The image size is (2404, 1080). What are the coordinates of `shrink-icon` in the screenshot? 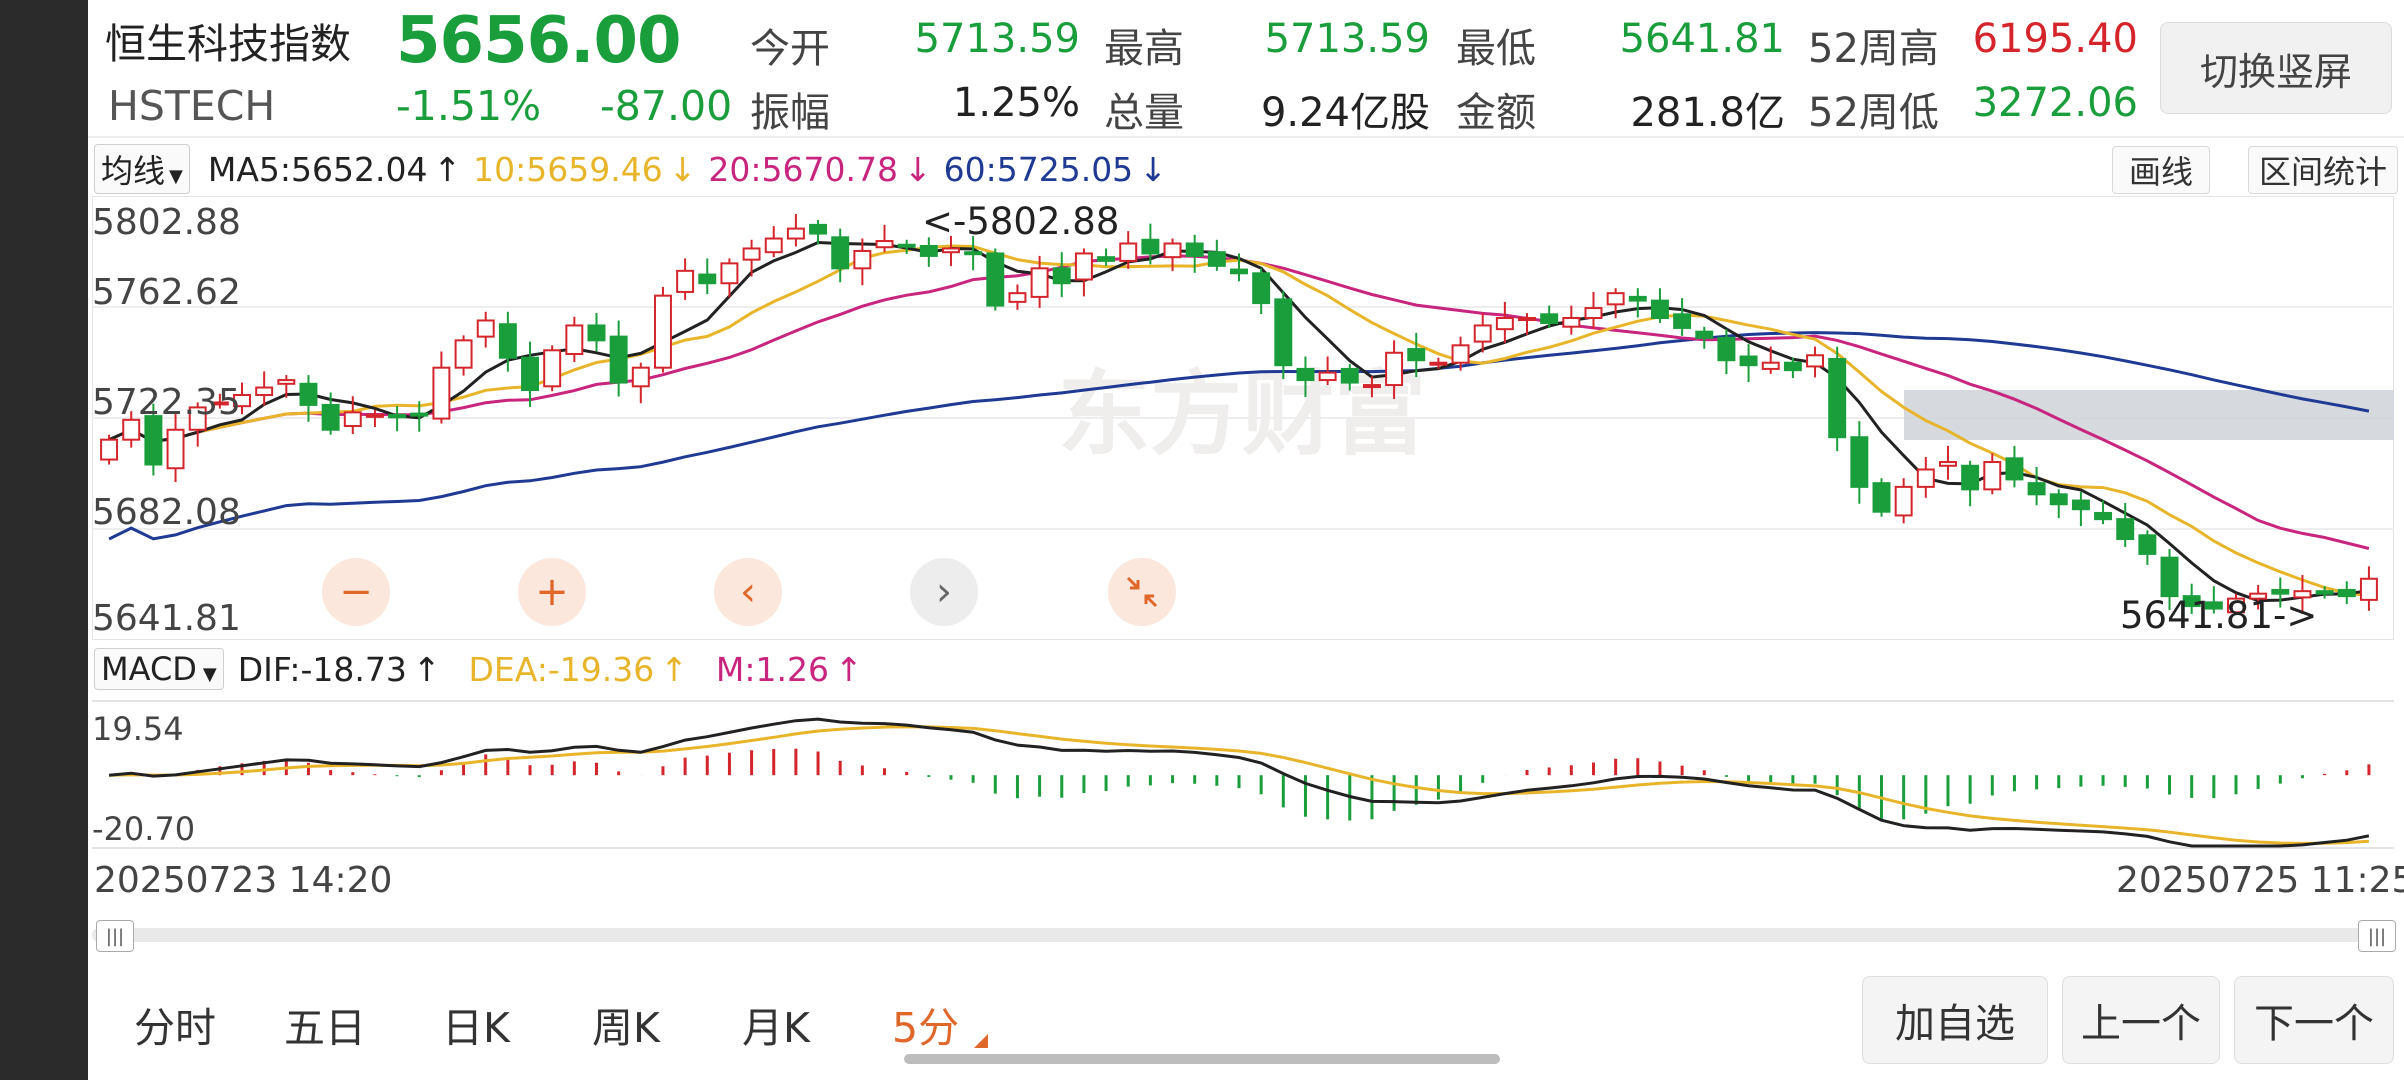 It's located at (1142, 592).